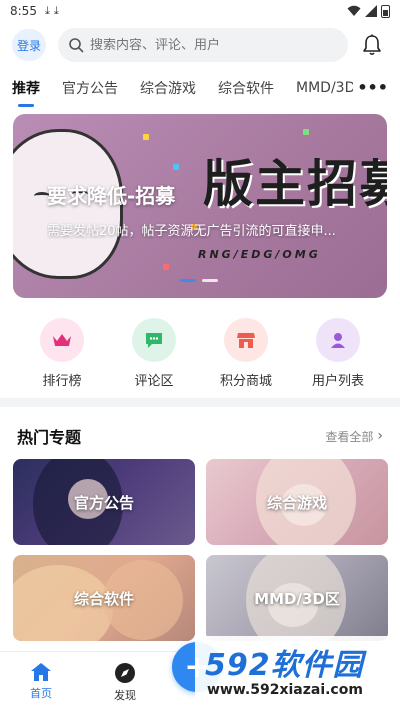 Image resolution: width=400 pixels, height=711 pixels. I want to click on user-icon, so click(338, 340).